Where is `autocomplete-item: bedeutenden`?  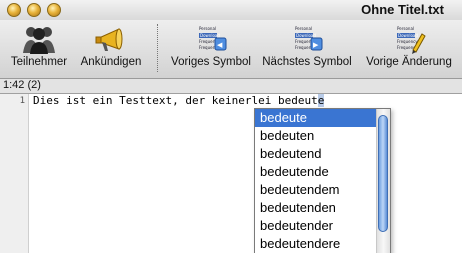 autocomplete-item: bedeutenden is located at coordinates (316, 208).